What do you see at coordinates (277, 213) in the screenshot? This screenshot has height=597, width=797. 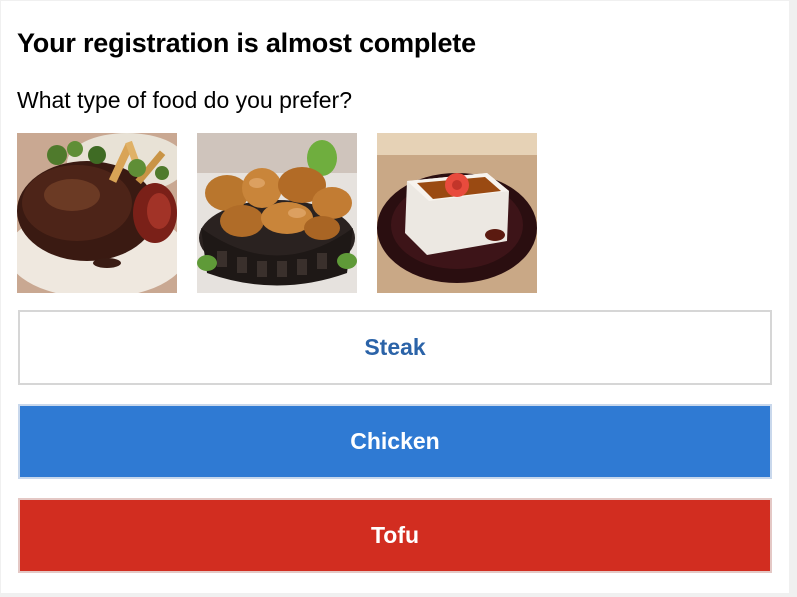 I see `fried-chicken-photo` at bounding box center [277, 213].